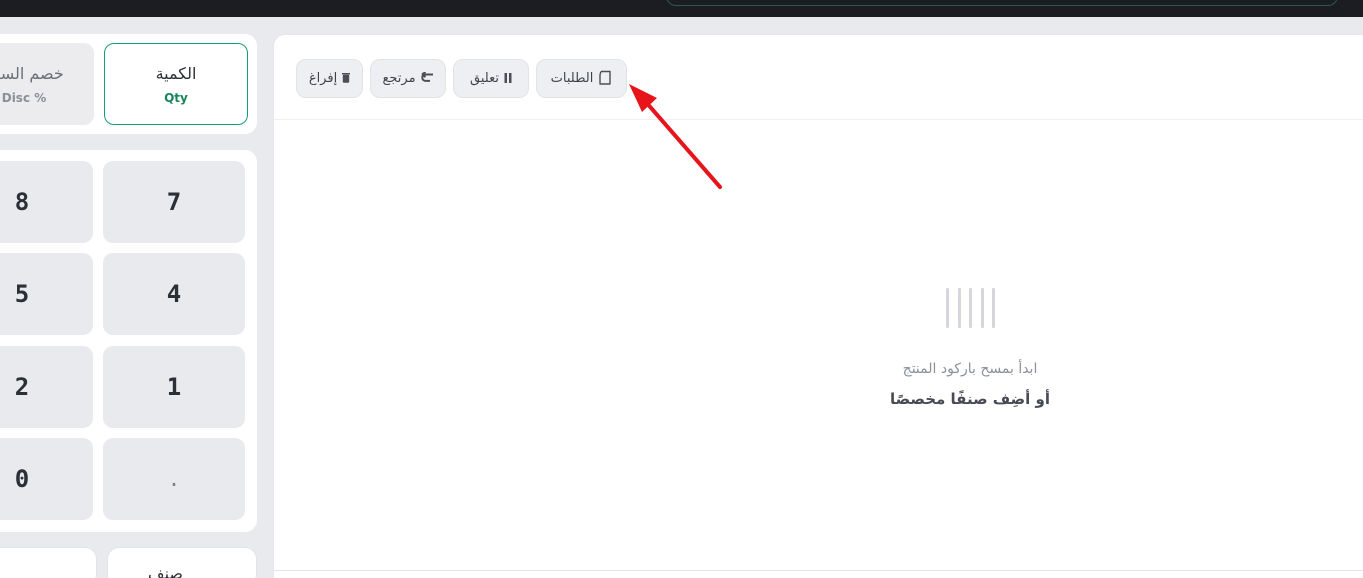 The width and height of the screenshot is (1363, 578). What do you see at coordinates (174, 479) in the screenshot?
I see `key-decimal: .` at bounding box center [174, 479].